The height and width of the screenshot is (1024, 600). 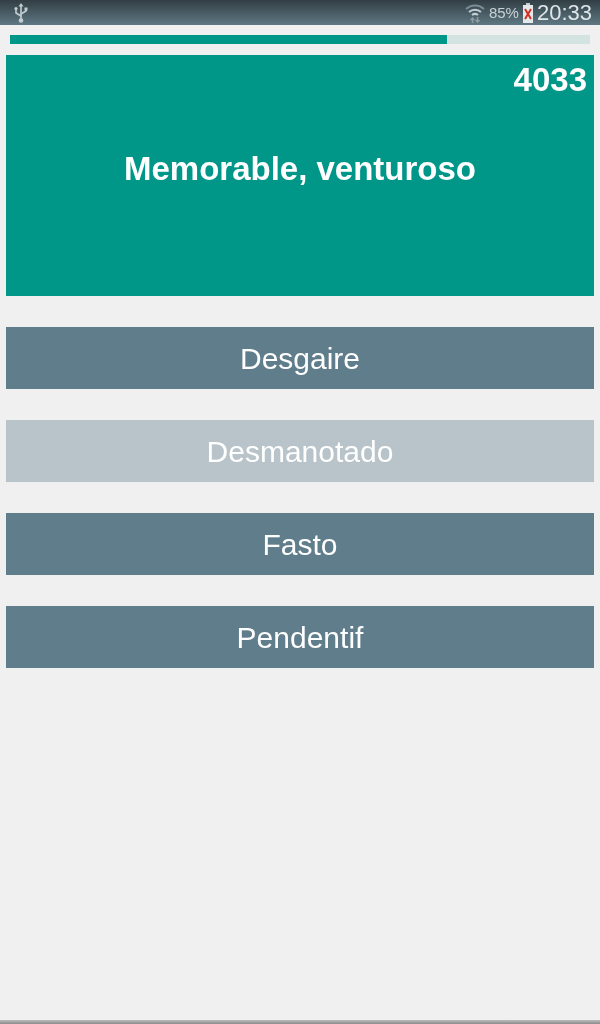 What do you see at coordinates (21, 12) in the screenshot?
I see `usb-icon` at bounding box center [21, 12].